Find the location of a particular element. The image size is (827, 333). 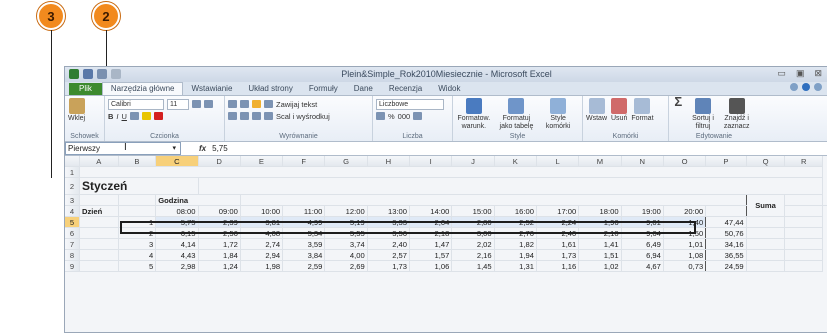

value-cell: 1,73 is located at coordinates (388, 266).